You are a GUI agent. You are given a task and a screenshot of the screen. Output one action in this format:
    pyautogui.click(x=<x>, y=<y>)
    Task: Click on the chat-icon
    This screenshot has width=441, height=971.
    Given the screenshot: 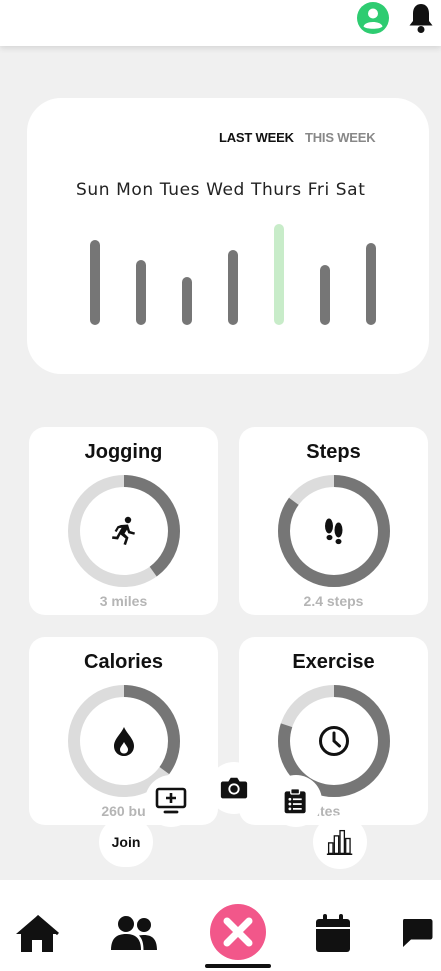 What is the action you would take?
    pyautogui.click(x=417, y=933)
    